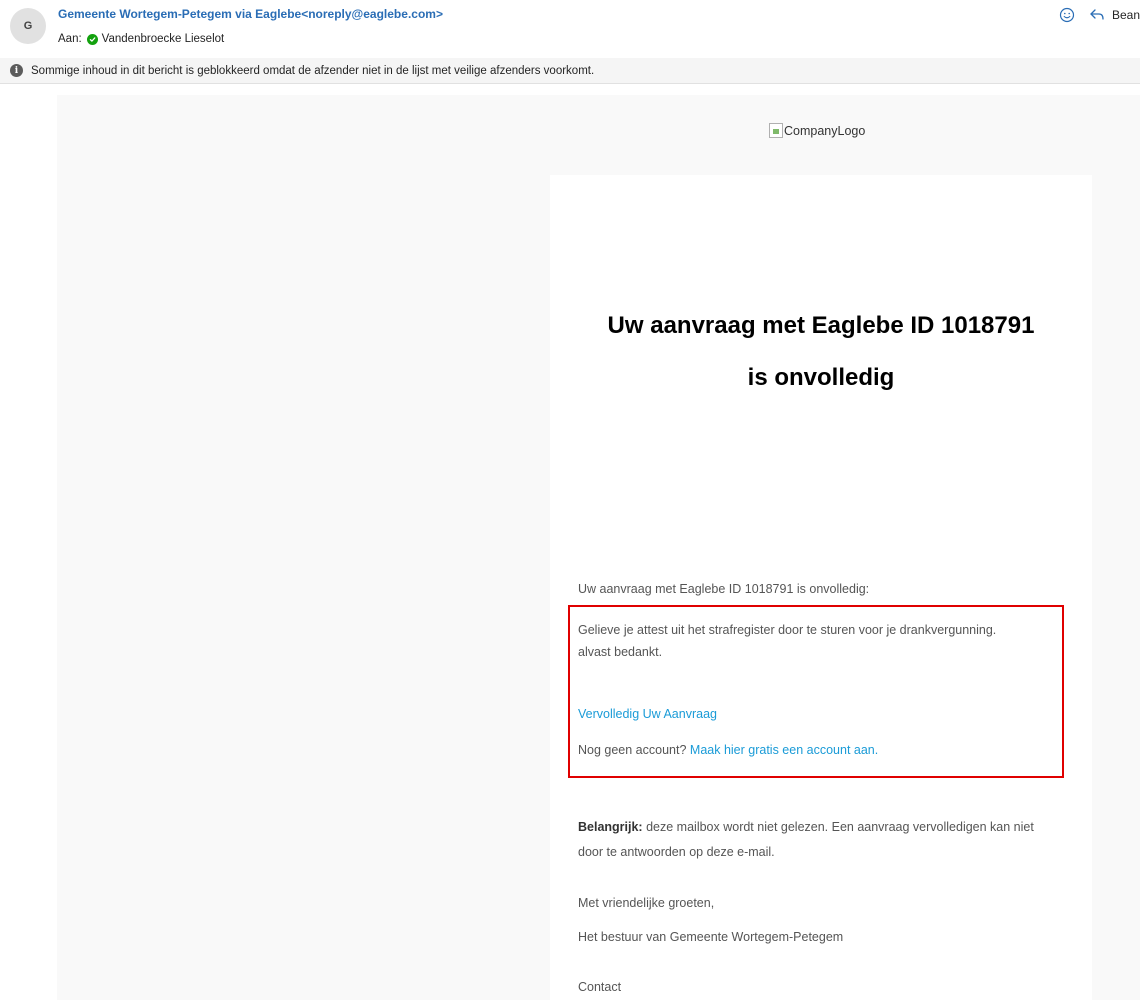 The image size is (1140, 1000). I want to click on recipient-line: Aan: Vandenbroecke Lieselot, so click(141, 39).